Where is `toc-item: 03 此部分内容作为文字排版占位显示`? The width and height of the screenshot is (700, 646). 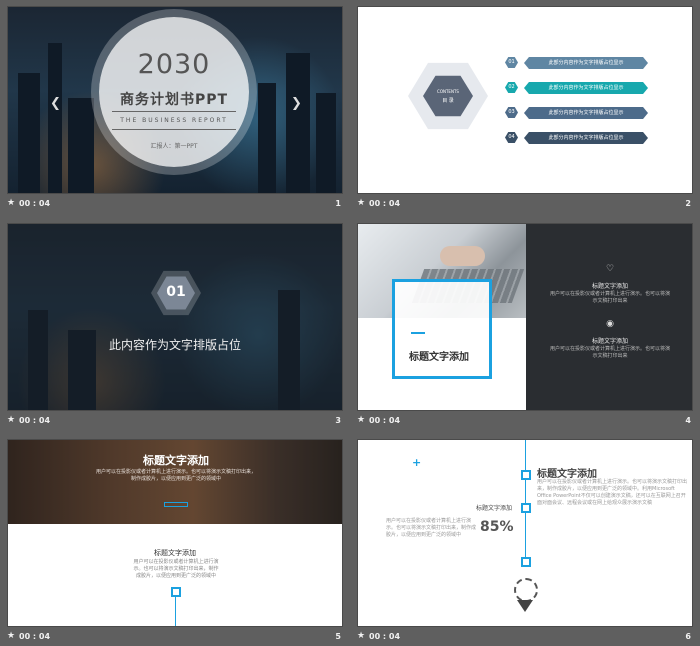
toc-item: 03 此部分内容作为文字排版占位显示 is located at coordinates (577, 113).